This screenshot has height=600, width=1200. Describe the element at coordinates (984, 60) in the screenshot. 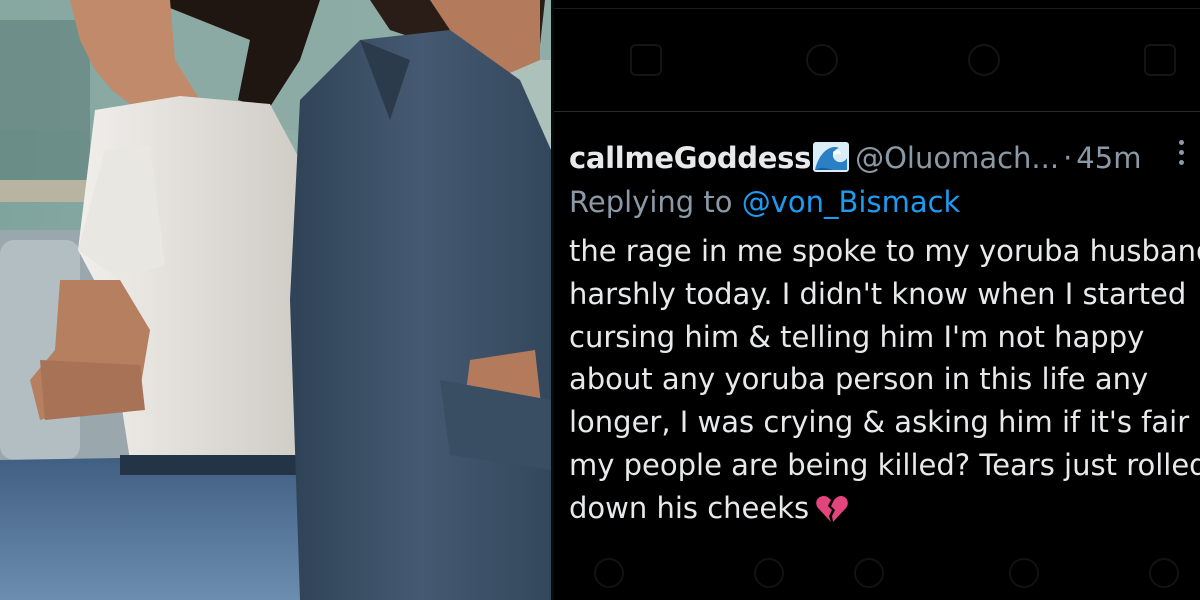

I see `faded-like-icon` at that location.